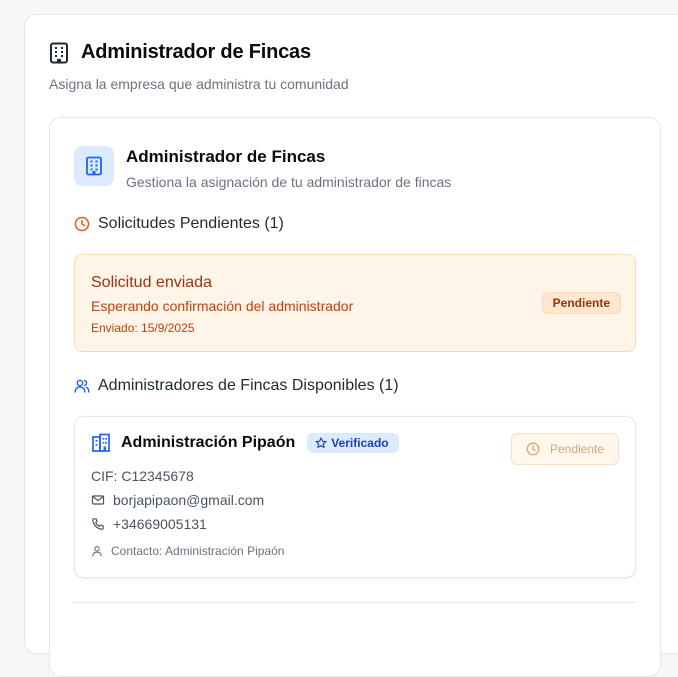  What do you see at coordinates (189, 500) in the screenshot?
I see `admin-email: borjapipaon@gmail.com` at bounding box center [189, 500].